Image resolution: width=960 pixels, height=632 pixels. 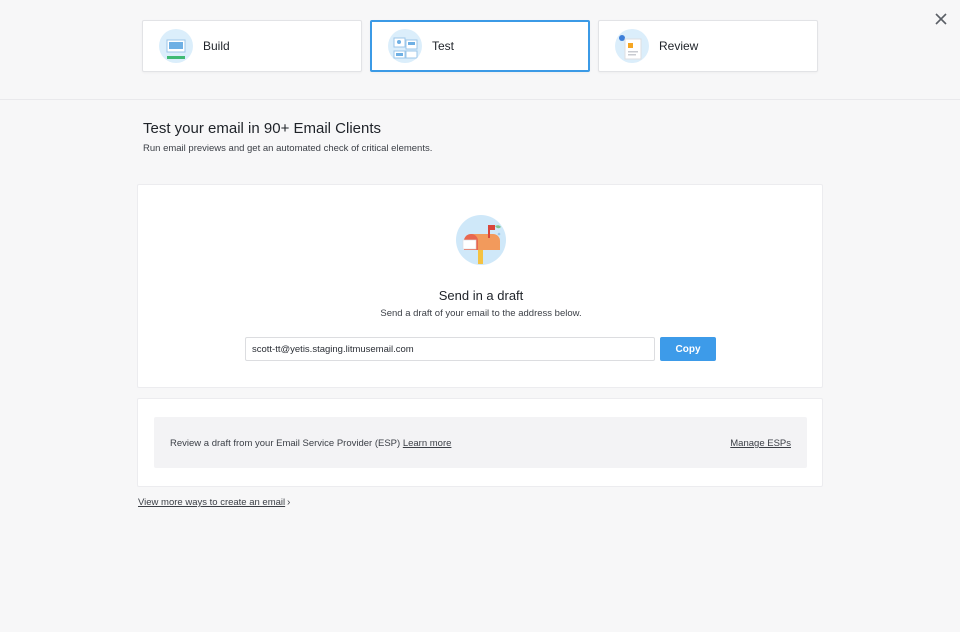 What do you see at coordinates (450, 349) in the screenshot?
I see `draft-email-address-field` at bounding box center [450, 349].